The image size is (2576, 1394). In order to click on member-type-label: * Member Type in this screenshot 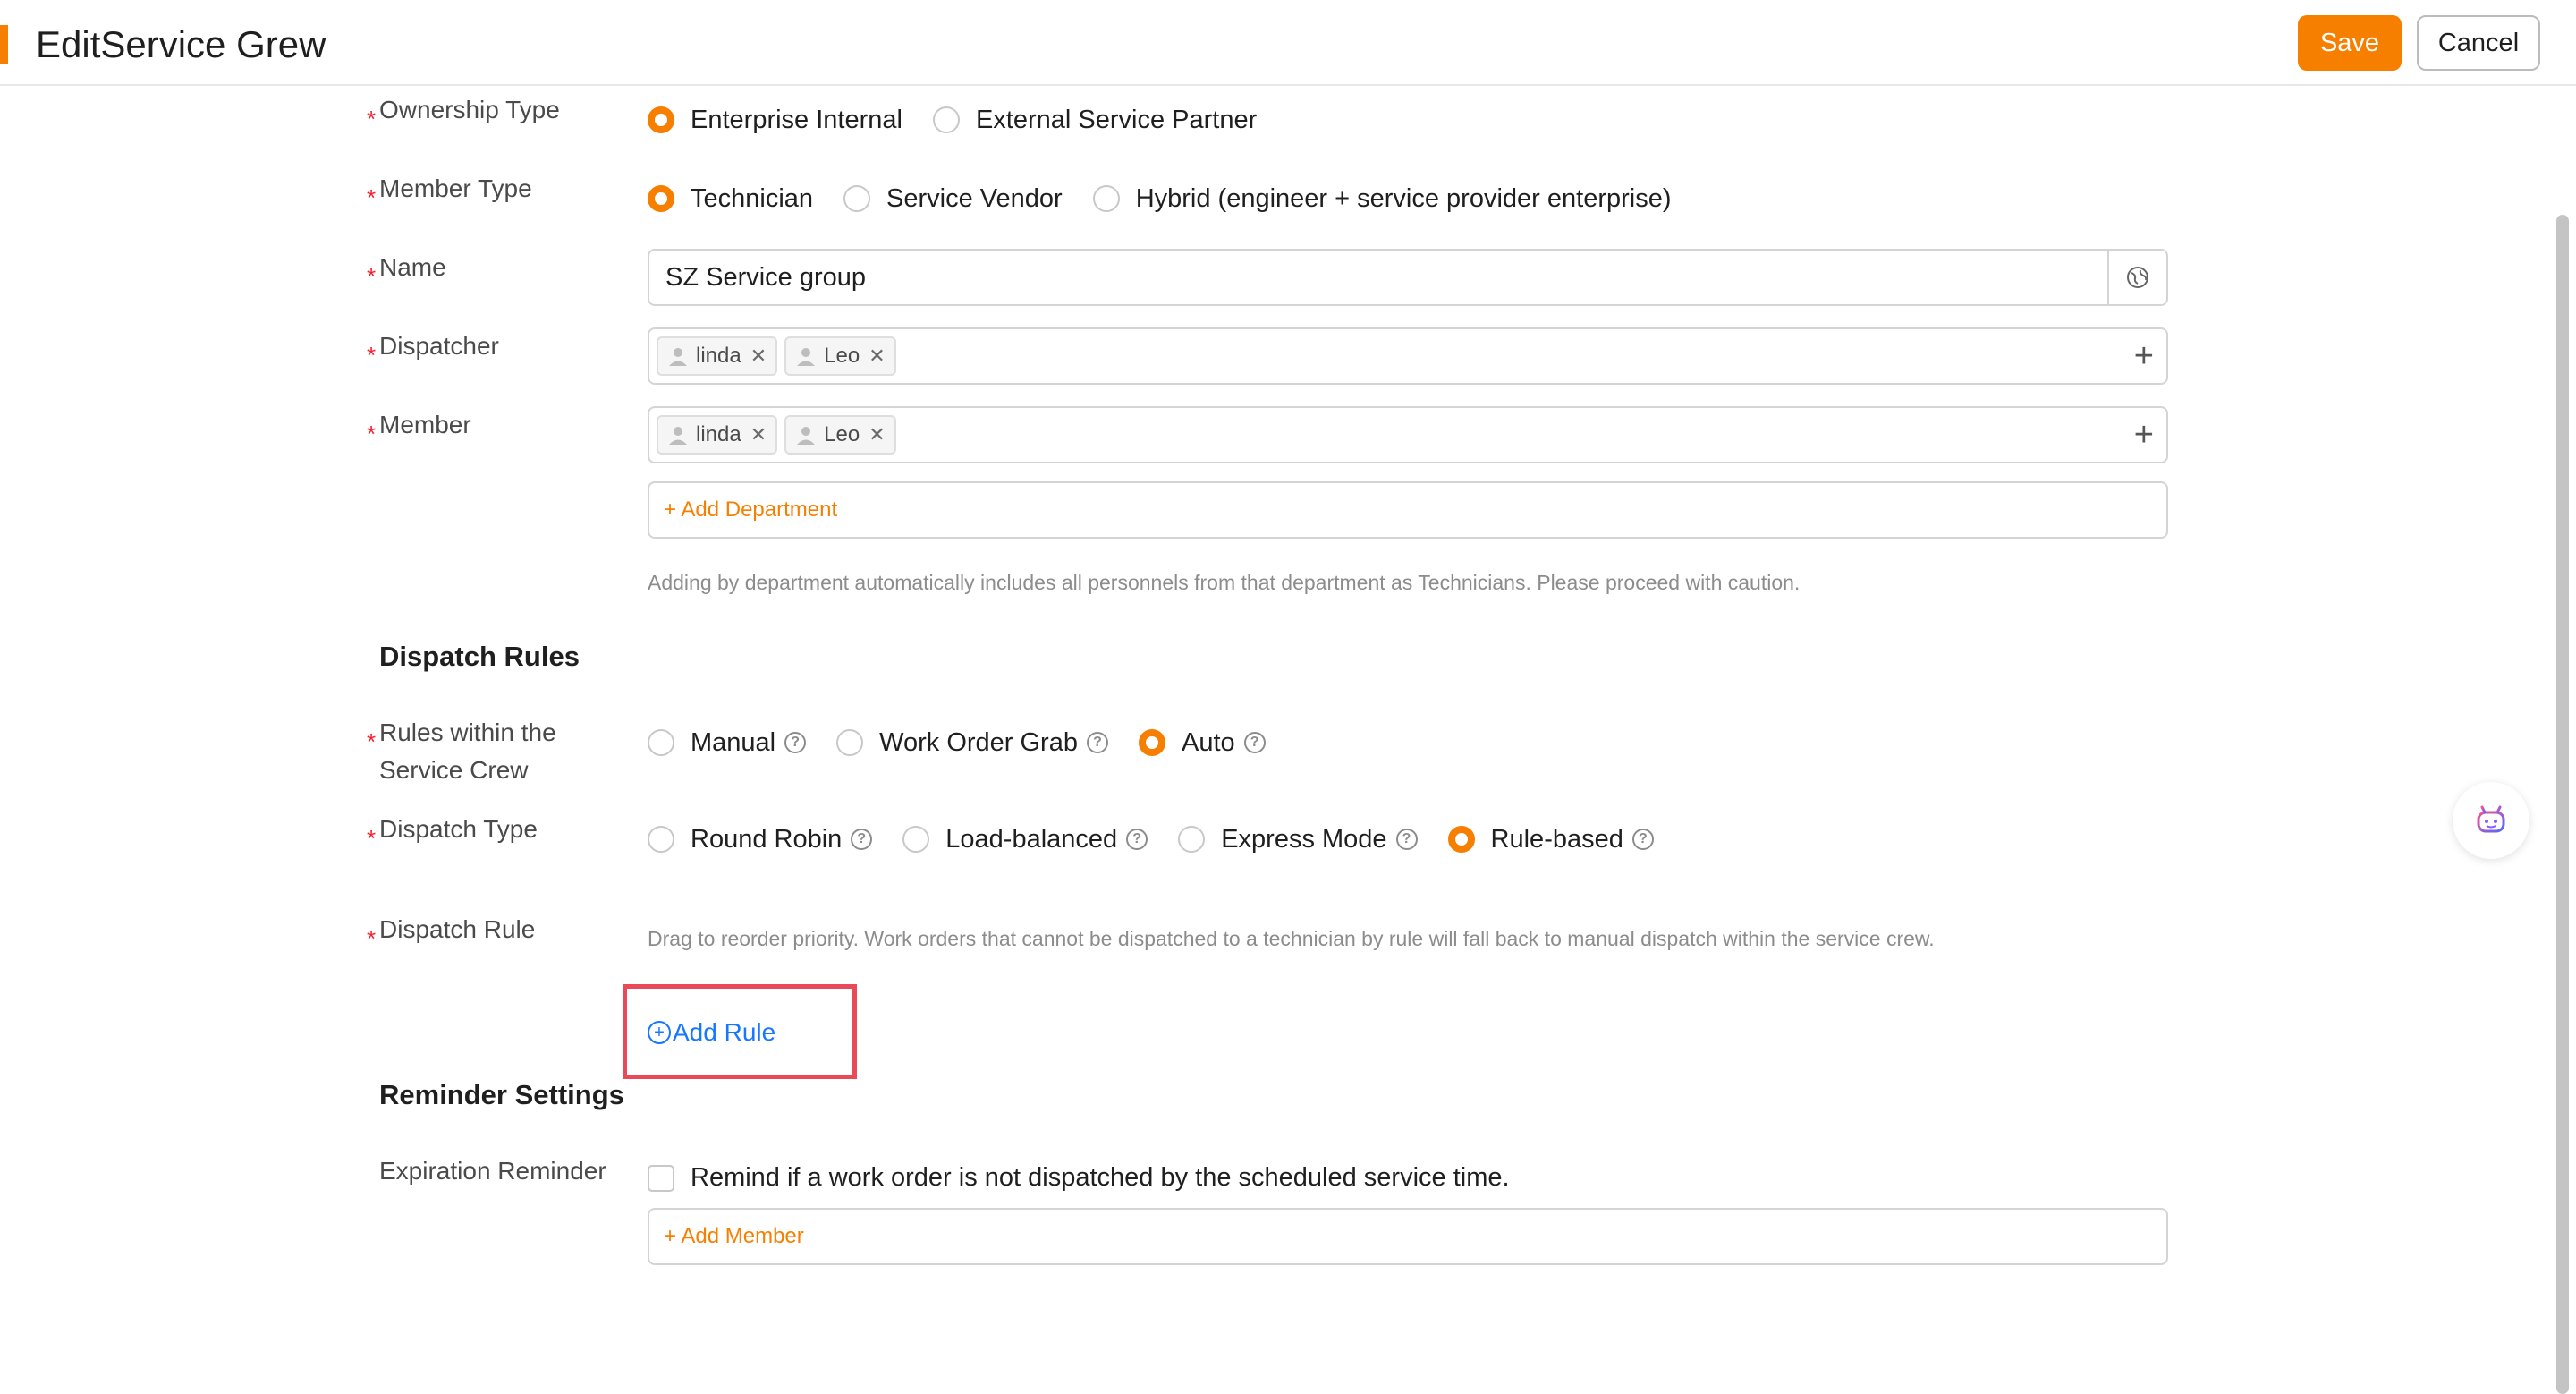, I will do `click(449, 190)`.